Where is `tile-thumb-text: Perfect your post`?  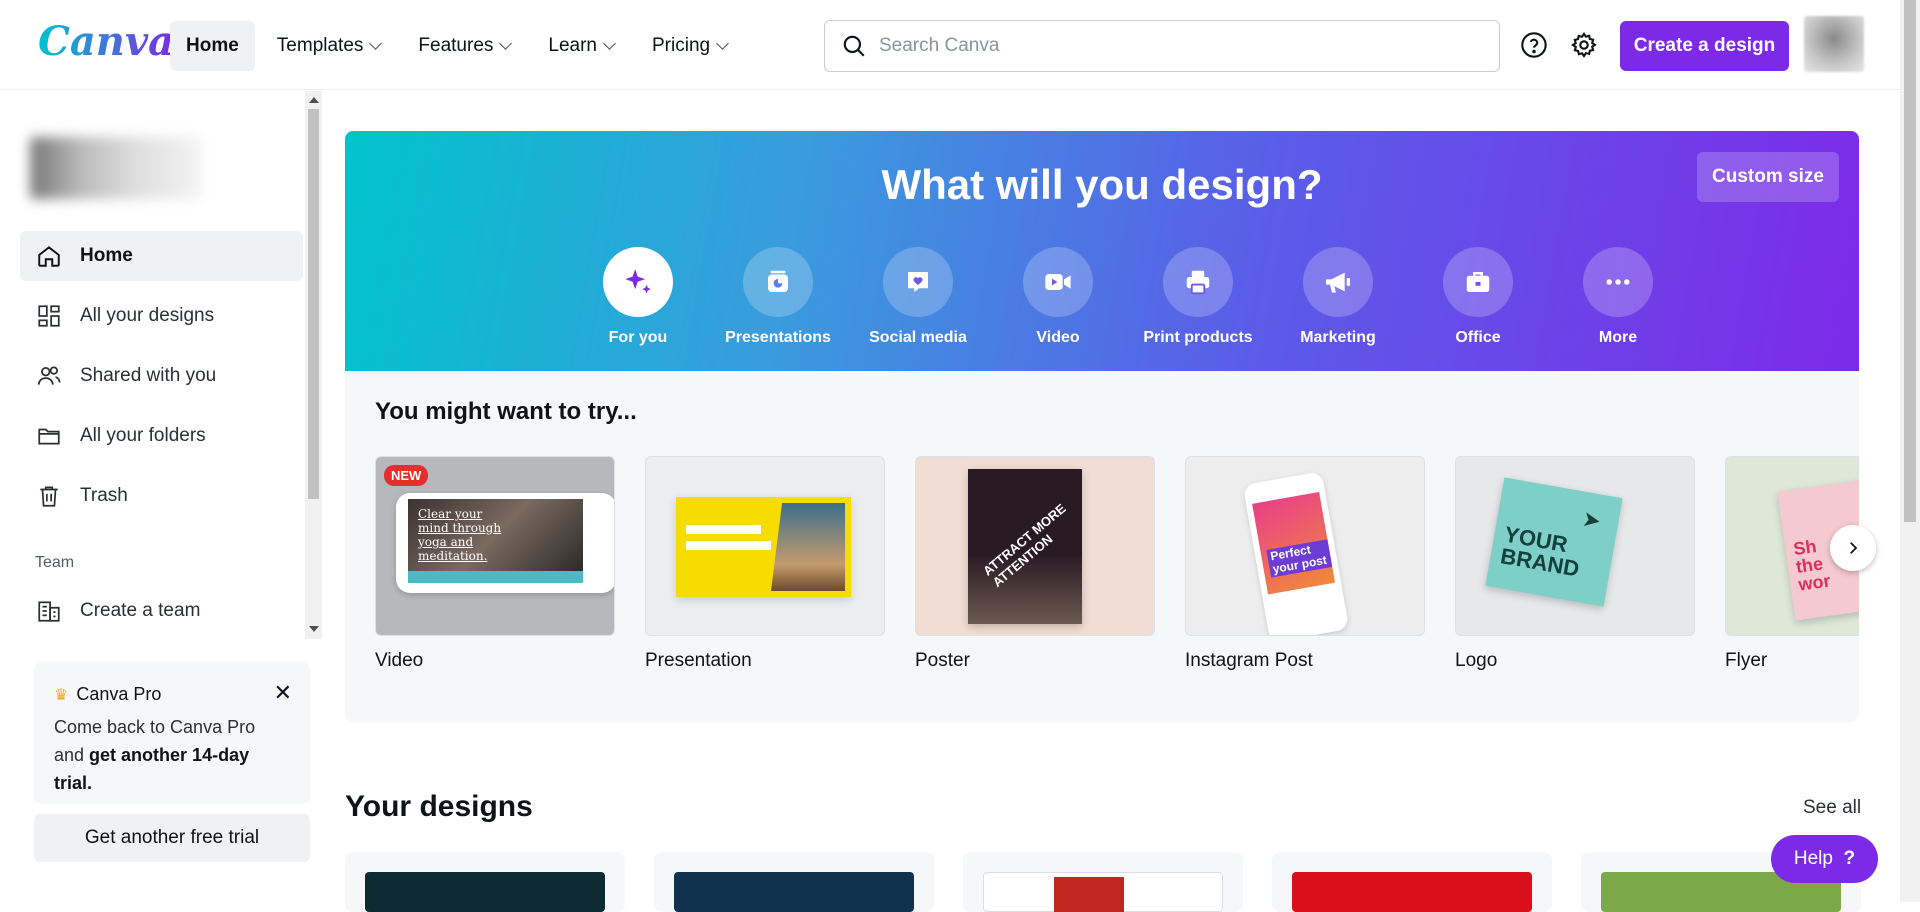 tile-thumb-text: Perfect your post is located at coordinates (1299, 558).